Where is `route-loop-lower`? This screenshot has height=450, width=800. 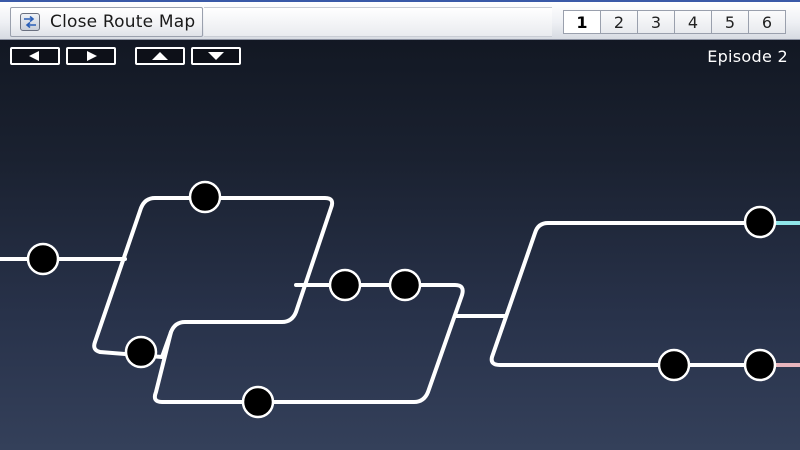
route-loop-lower is located at coordinates (308, 343).